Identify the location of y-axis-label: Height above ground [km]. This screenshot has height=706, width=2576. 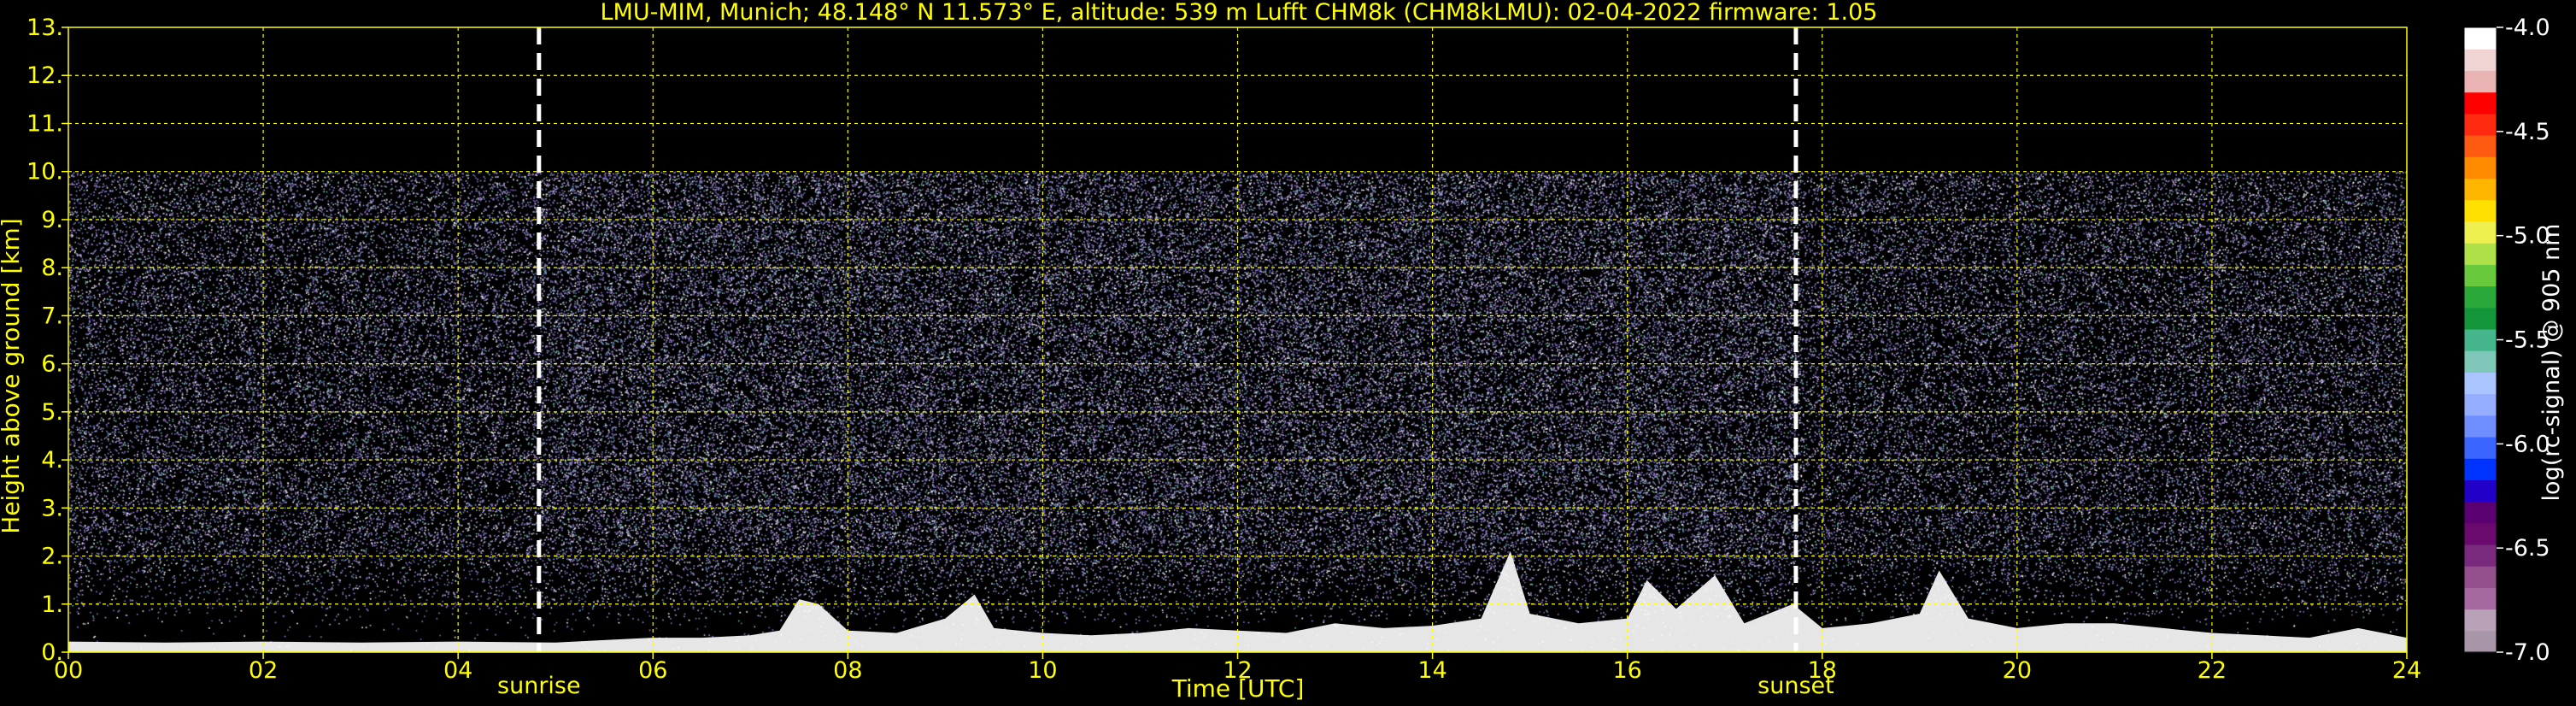
(12, 376).